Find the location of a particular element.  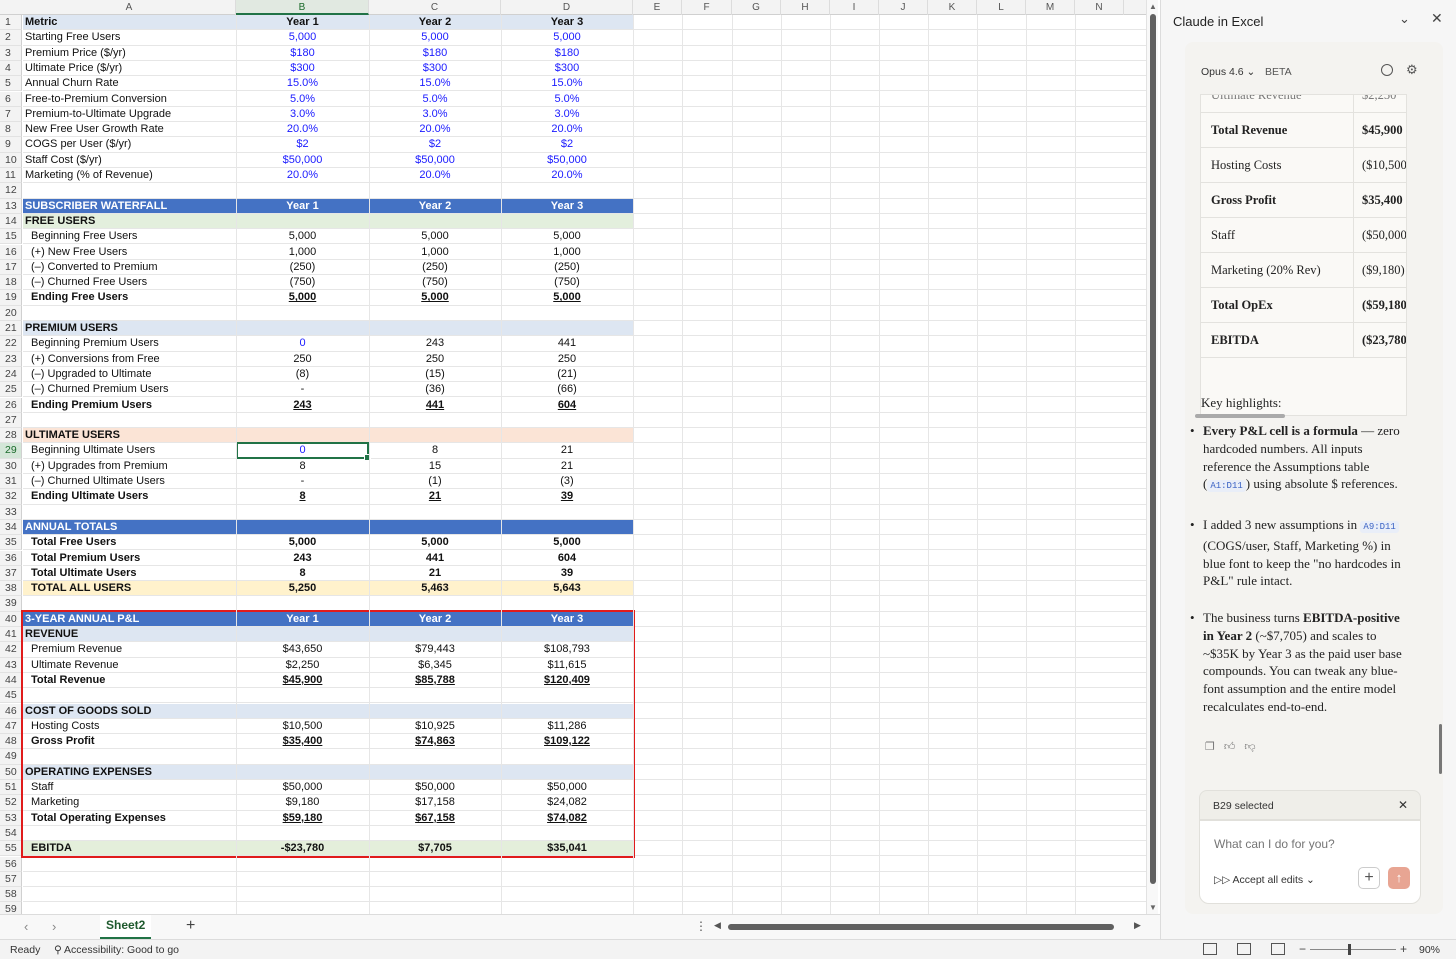

cell-c6: 5.0% is located at coordinates (435, 99).